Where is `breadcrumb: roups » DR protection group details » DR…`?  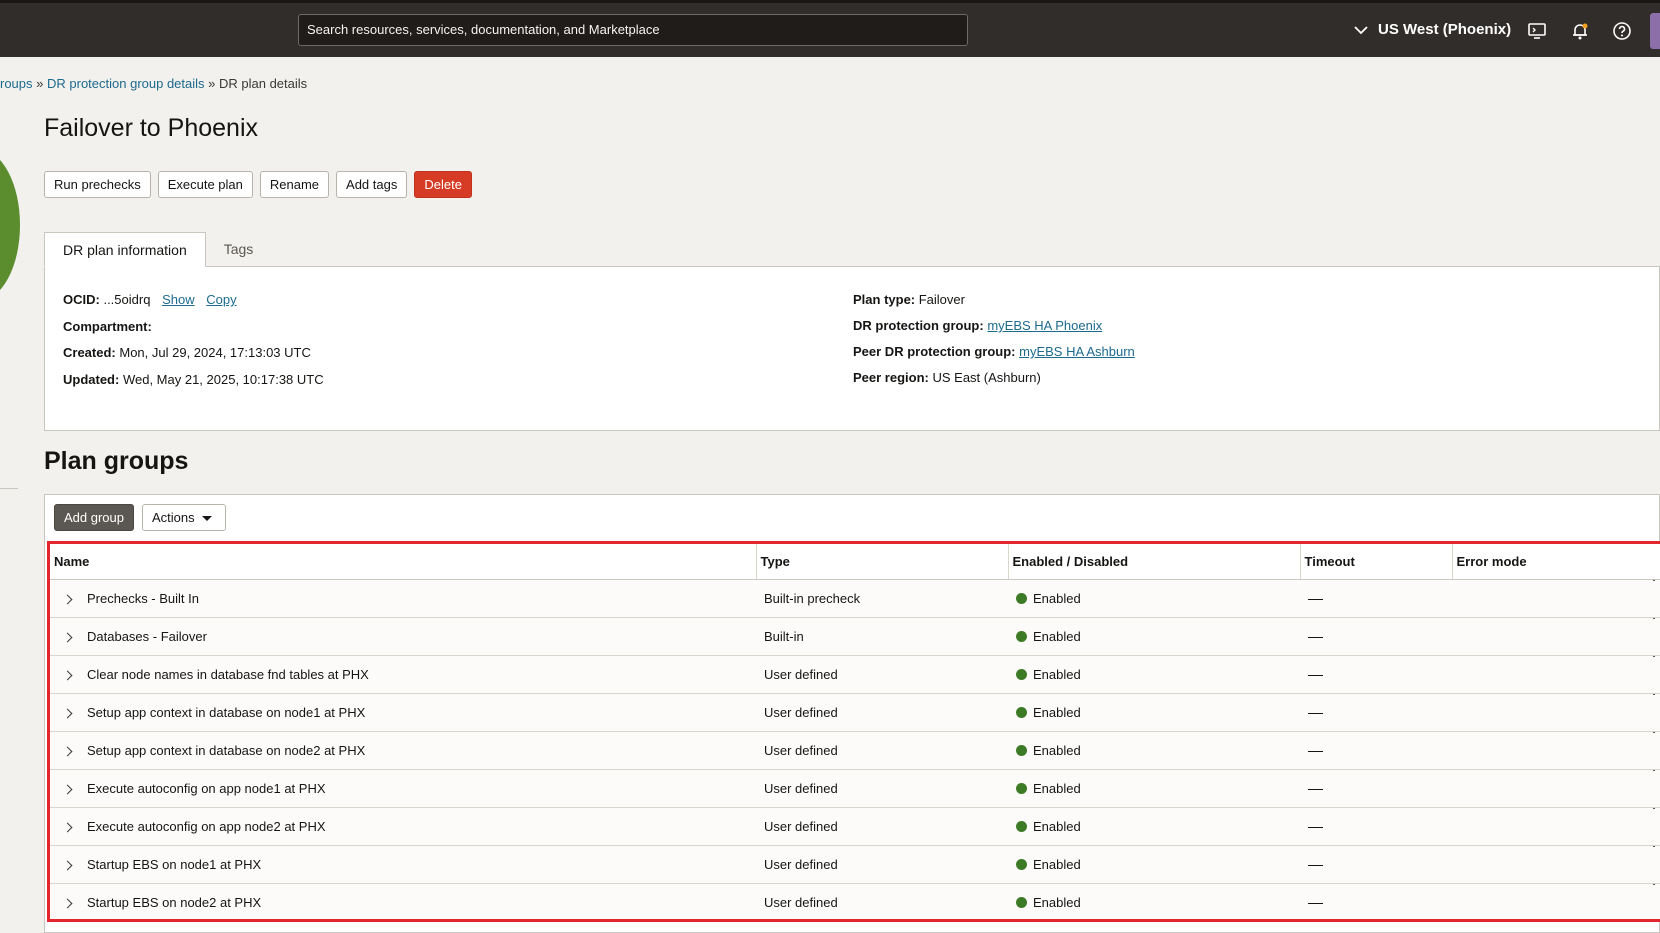
breadcrumb: roups » DR protection group details » DR… is located at coordinates (153, 83).